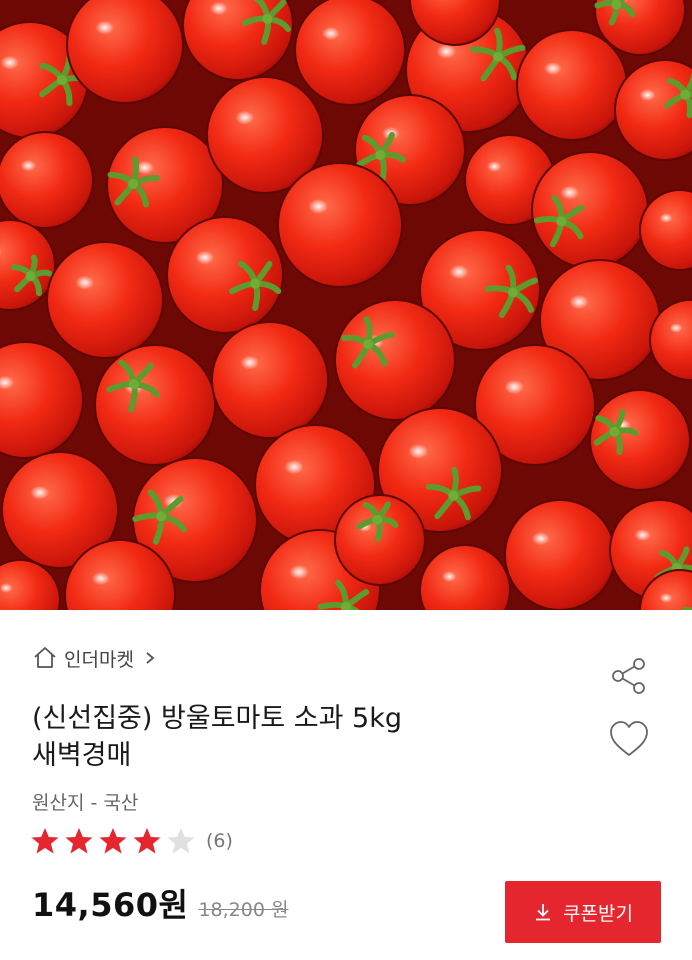  What do you see at coordinates (85, 803) in the screenshot?
I see `origin-label: 원산지 - 국산` at bounding box center [85, 803].